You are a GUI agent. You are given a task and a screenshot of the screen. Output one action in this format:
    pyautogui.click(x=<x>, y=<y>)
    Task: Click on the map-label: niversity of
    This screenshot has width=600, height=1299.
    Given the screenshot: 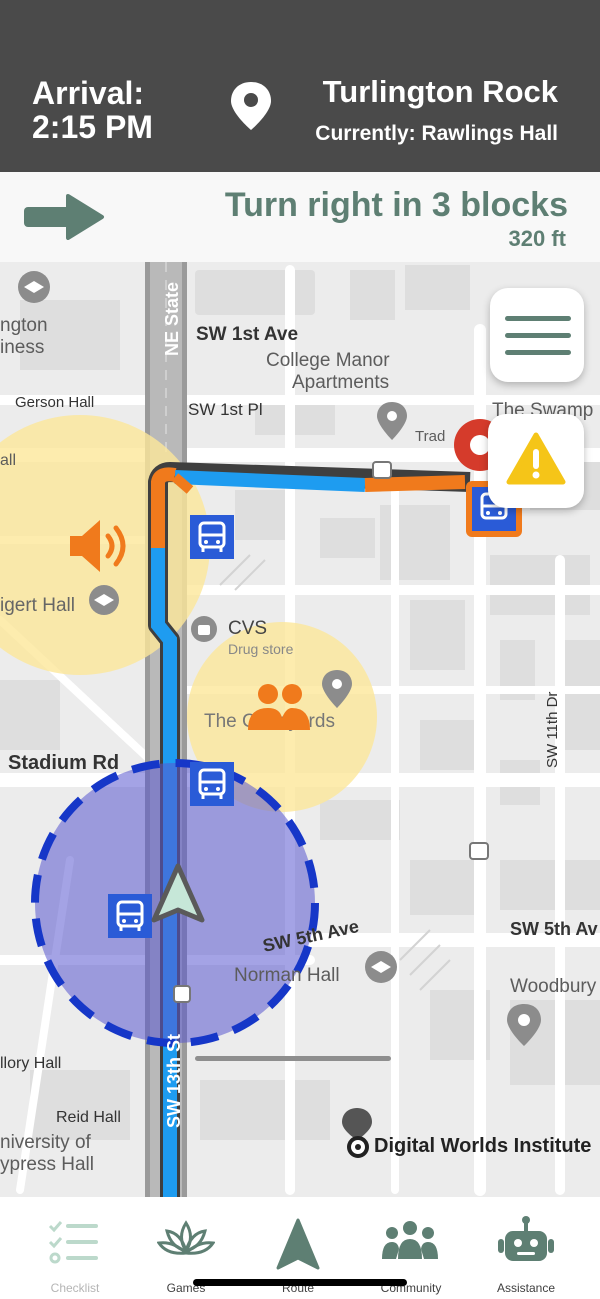 What is the action you would take?
    pyautogui.click(x=45, y=1142)
    